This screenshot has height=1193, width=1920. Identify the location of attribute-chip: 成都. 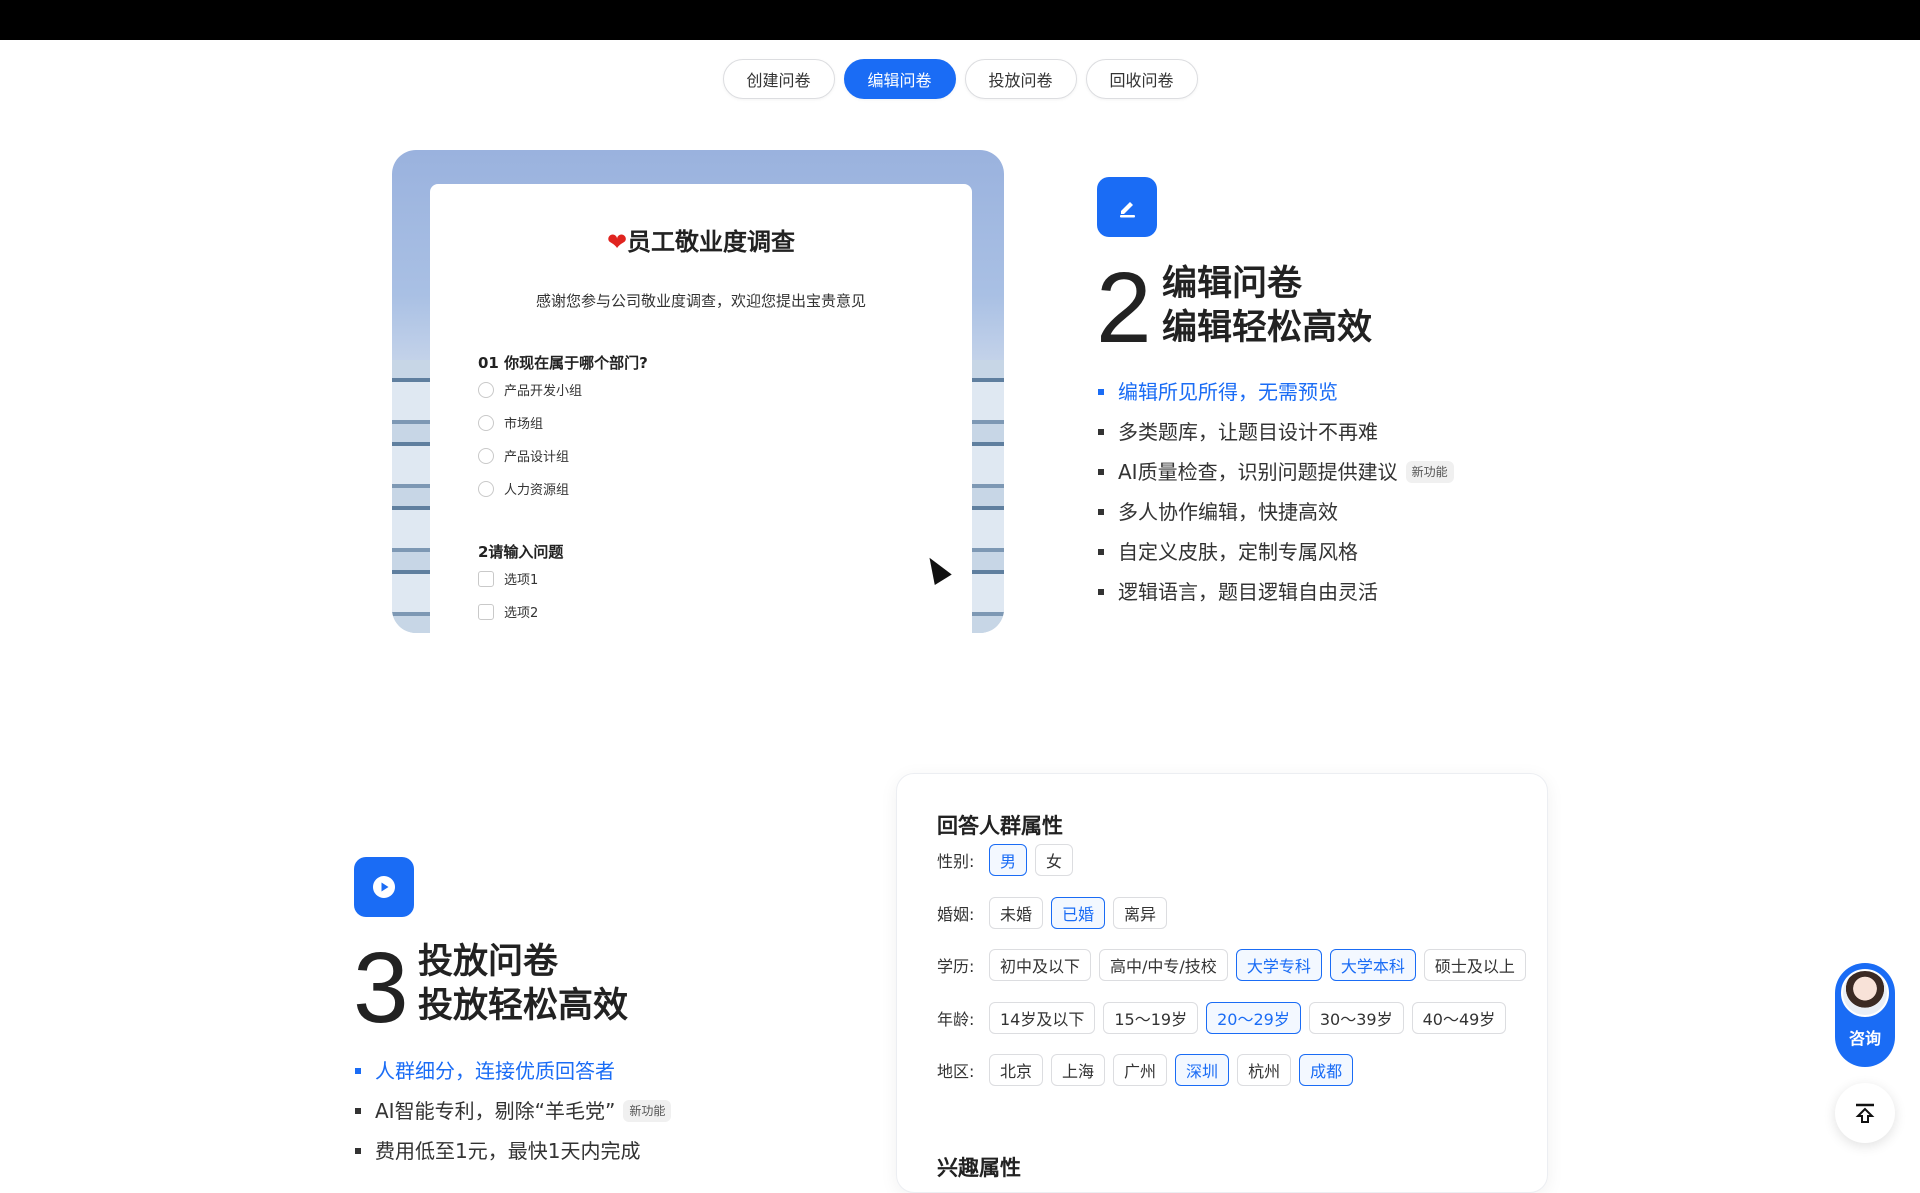
(1326, 1070).